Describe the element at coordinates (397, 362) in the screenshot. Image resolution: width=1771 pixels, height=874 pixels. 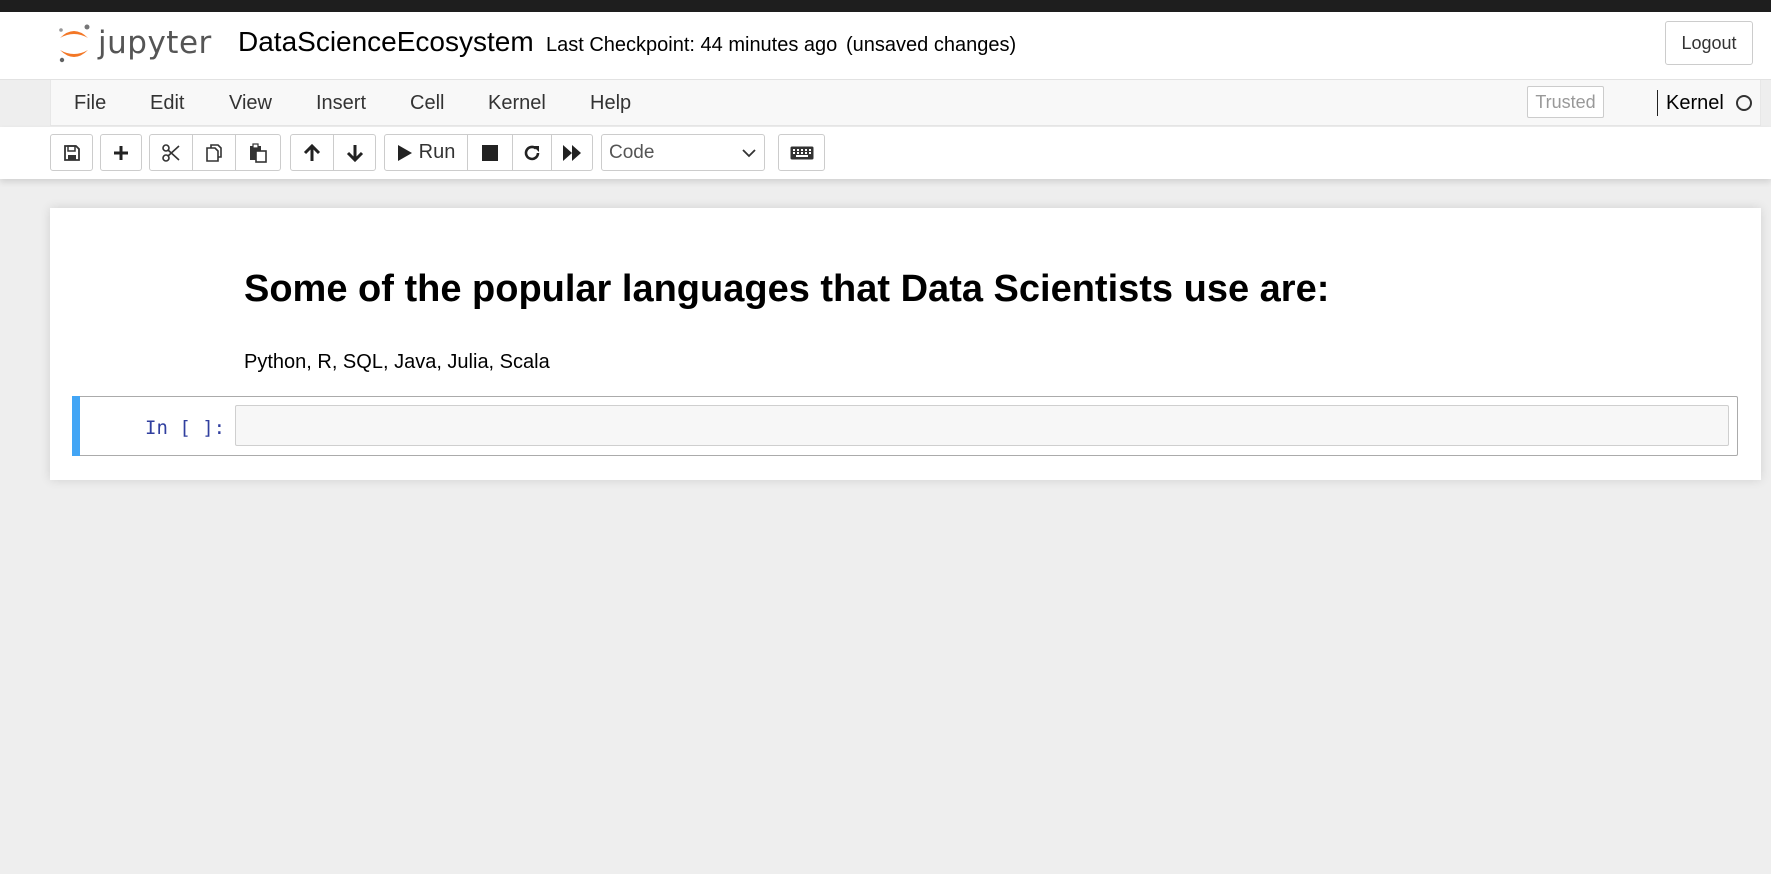
I see `markdown-text: Python, R, SQL, Java, Julia, Scala` at that location.